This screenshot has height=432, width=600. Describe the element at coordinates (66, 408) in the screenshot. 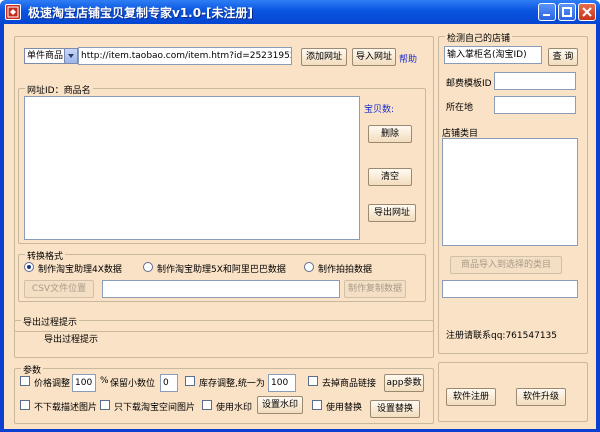

I see `no-desc-images-label: 不下载描述图片` at that location.